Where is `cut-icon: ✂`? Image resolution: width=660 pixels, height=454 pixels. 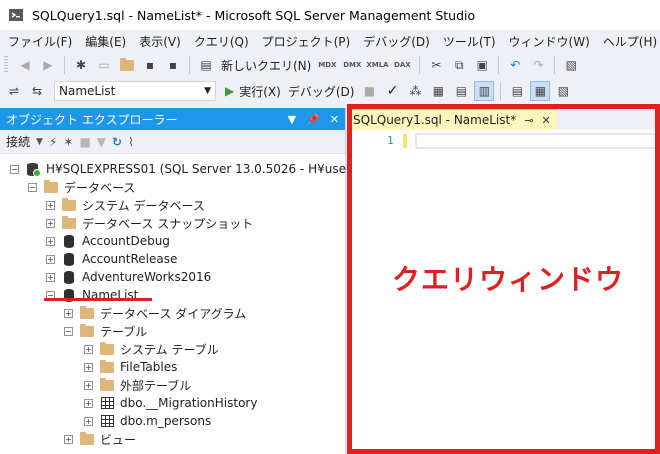
cut-icon: ✂ is located at coordinates (436, 65).